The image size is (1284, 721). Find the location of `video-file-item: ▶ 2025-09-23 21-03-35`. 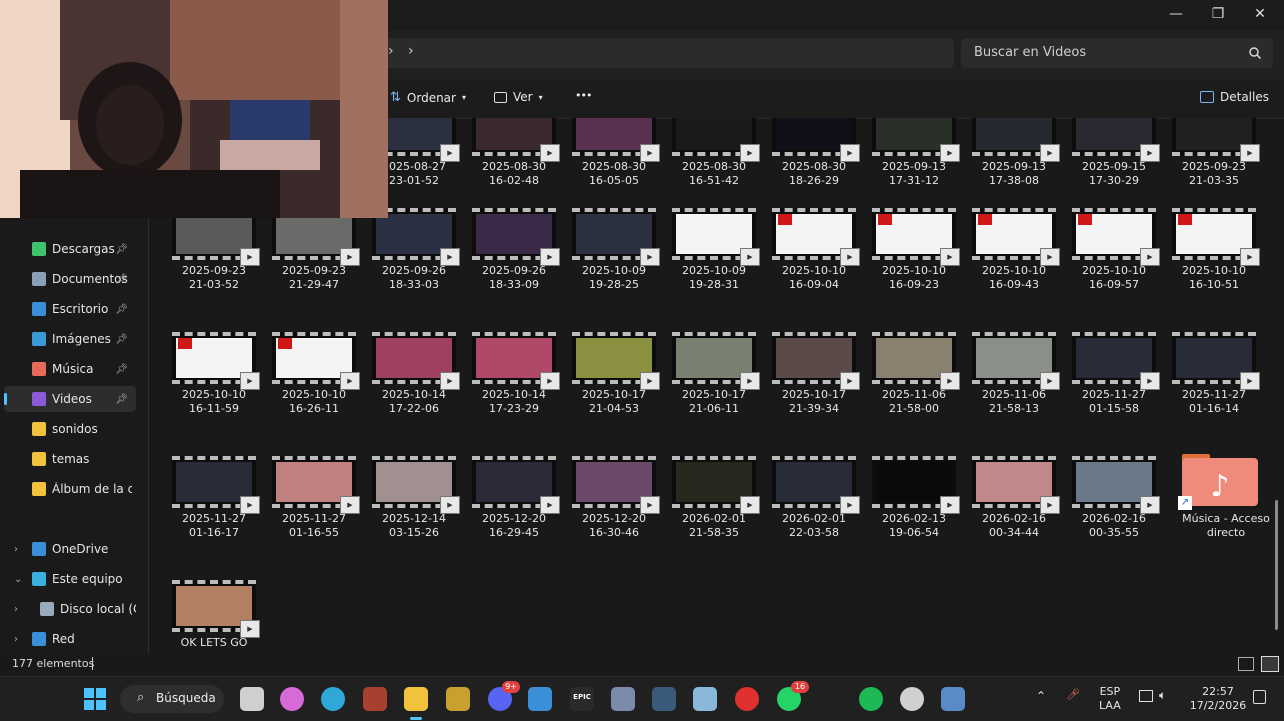

video-file-item: ▶ 2025-09-23 21-03-35 is located at coordinates (1212, 156).